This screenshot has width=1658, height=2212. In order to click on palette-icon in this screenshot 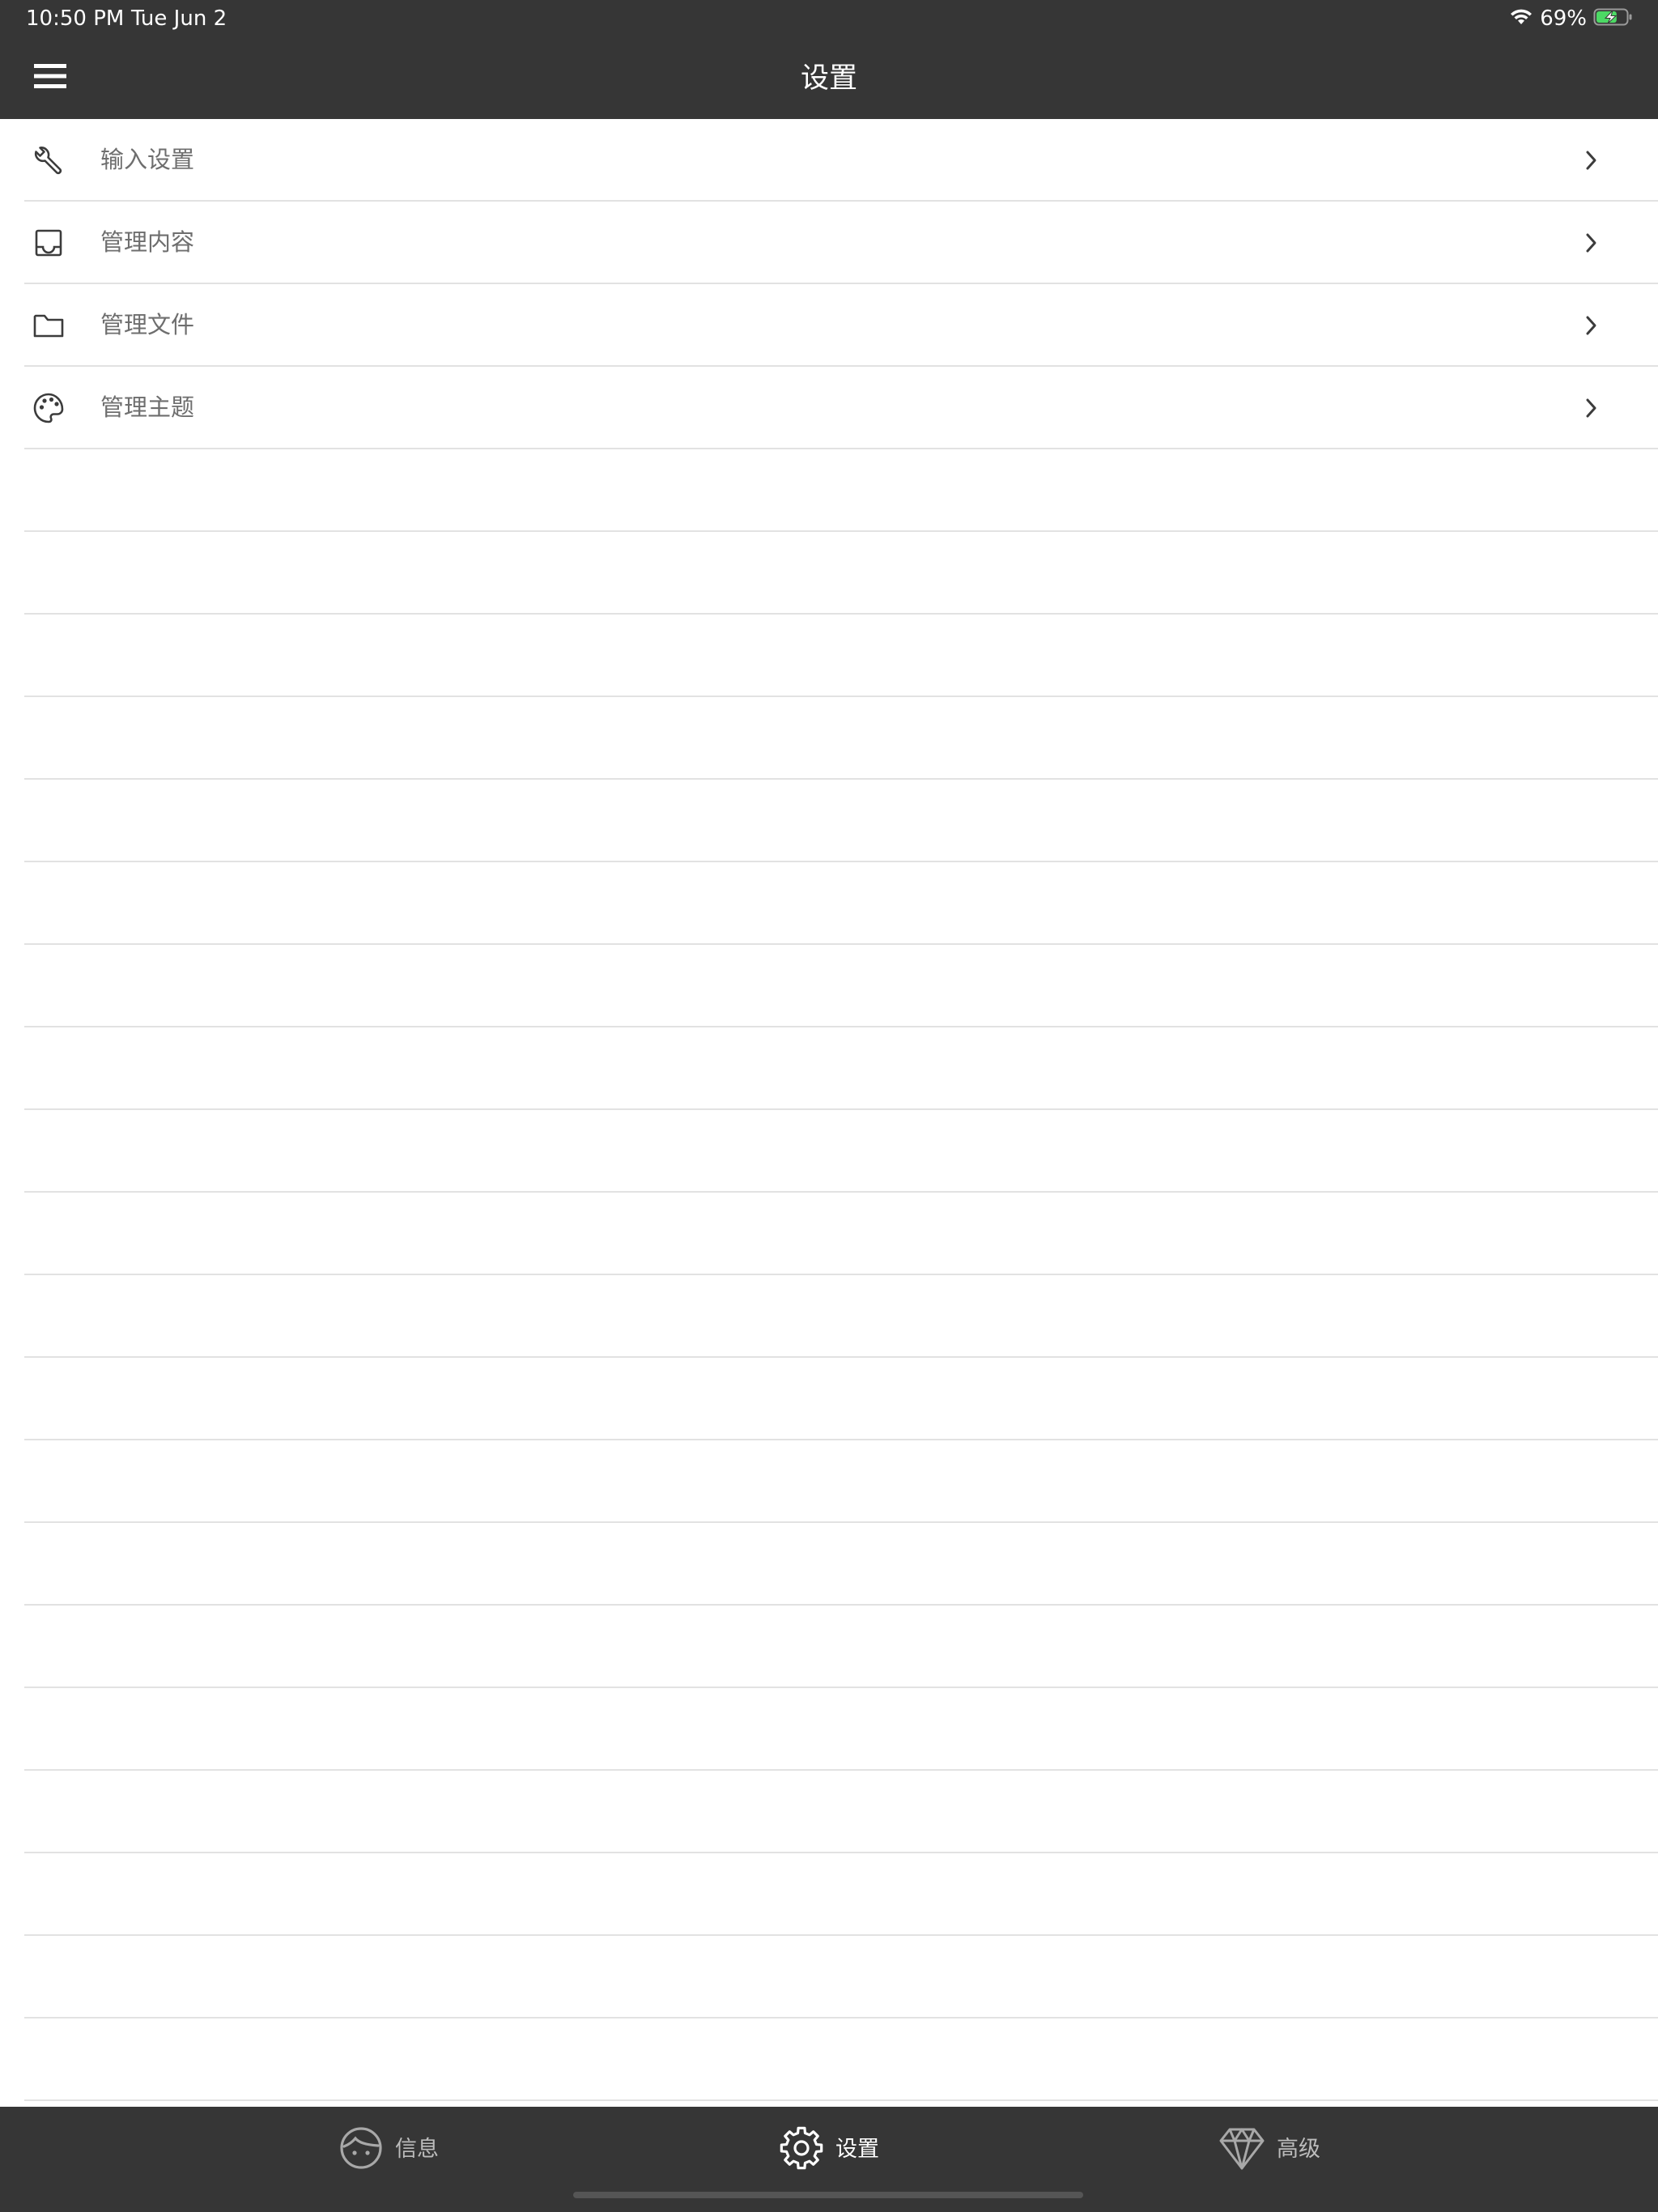, I will do `click(48, 408)`.